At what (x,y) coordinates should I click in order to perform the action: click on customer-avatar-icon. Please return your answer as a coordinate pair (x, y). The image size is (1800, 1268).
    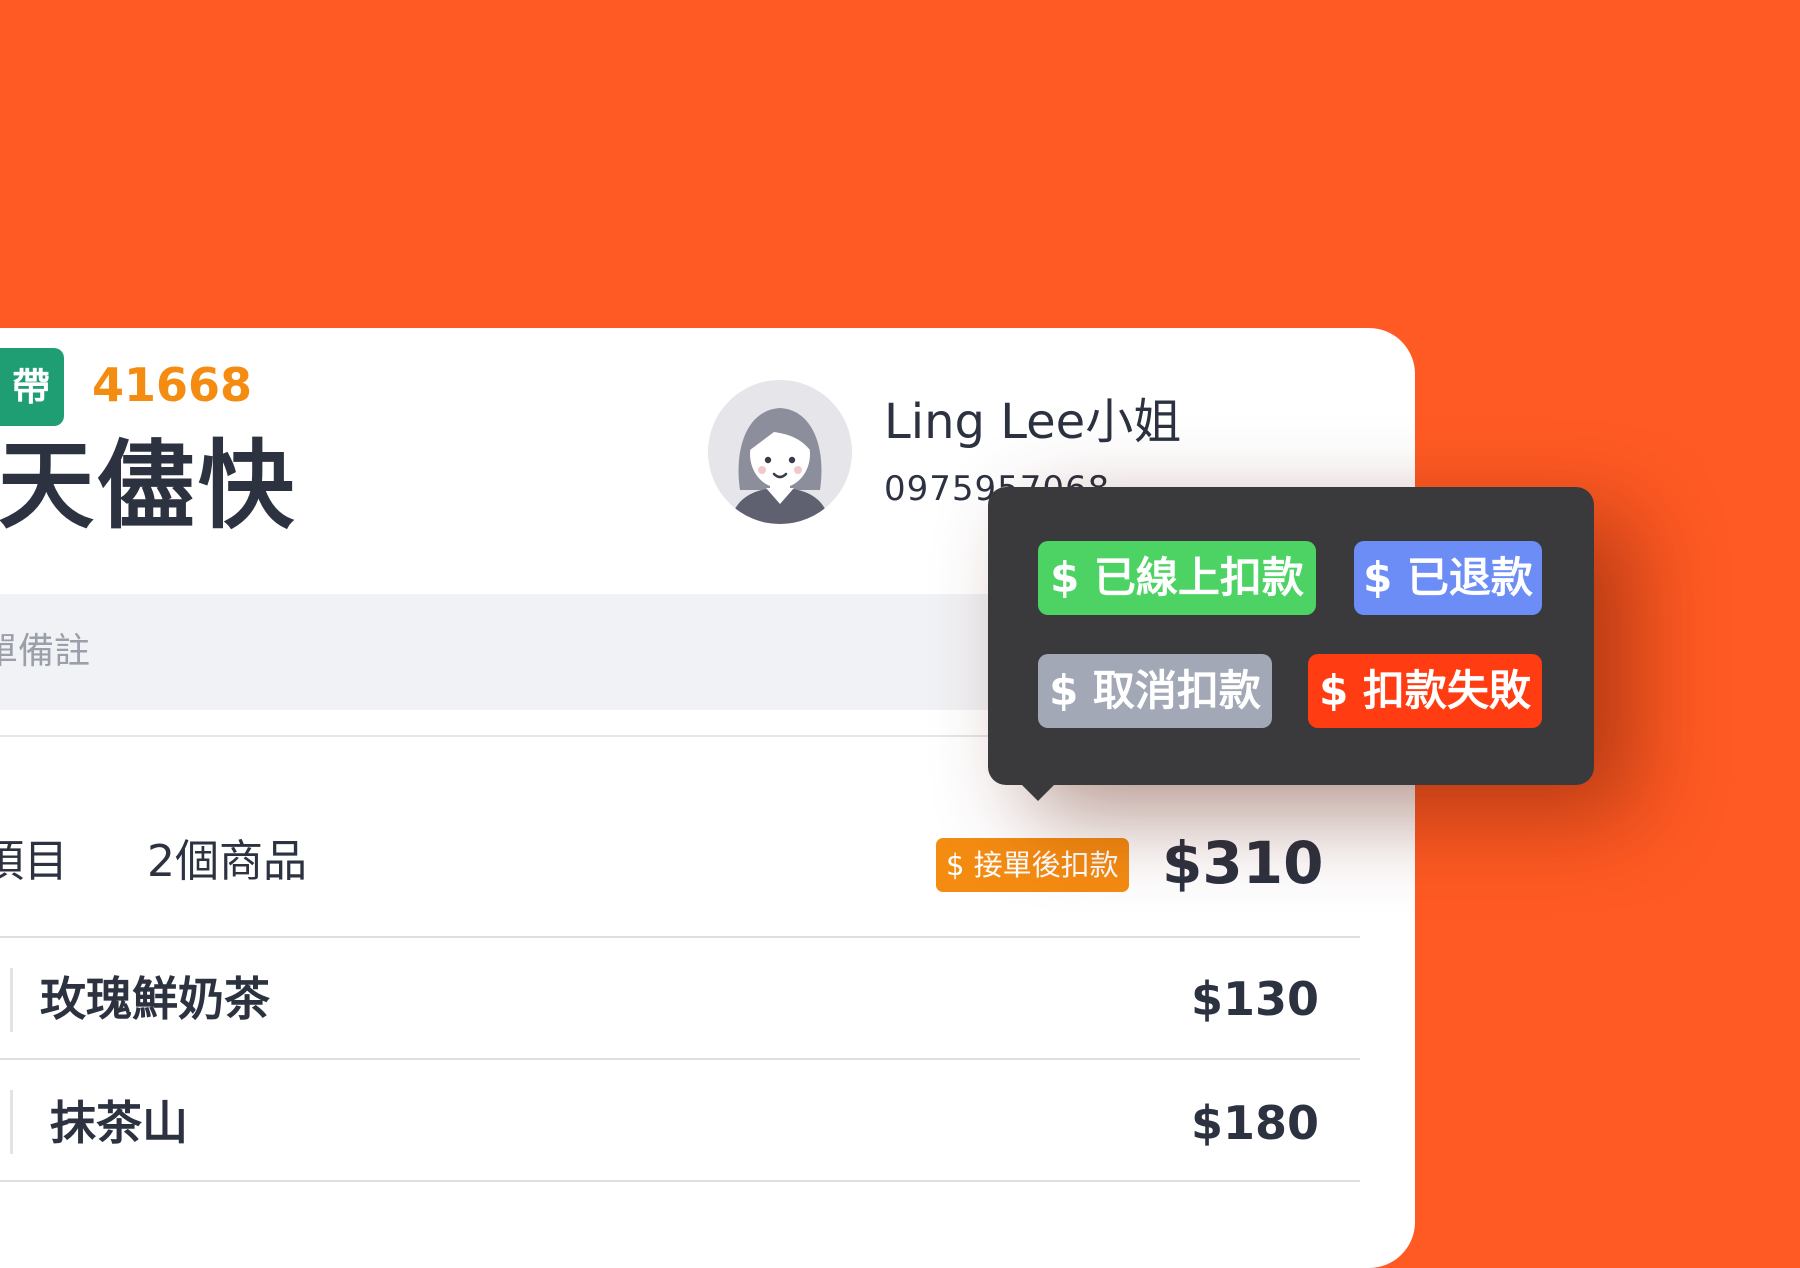
    Looking at the image, I should click on (780, 452).